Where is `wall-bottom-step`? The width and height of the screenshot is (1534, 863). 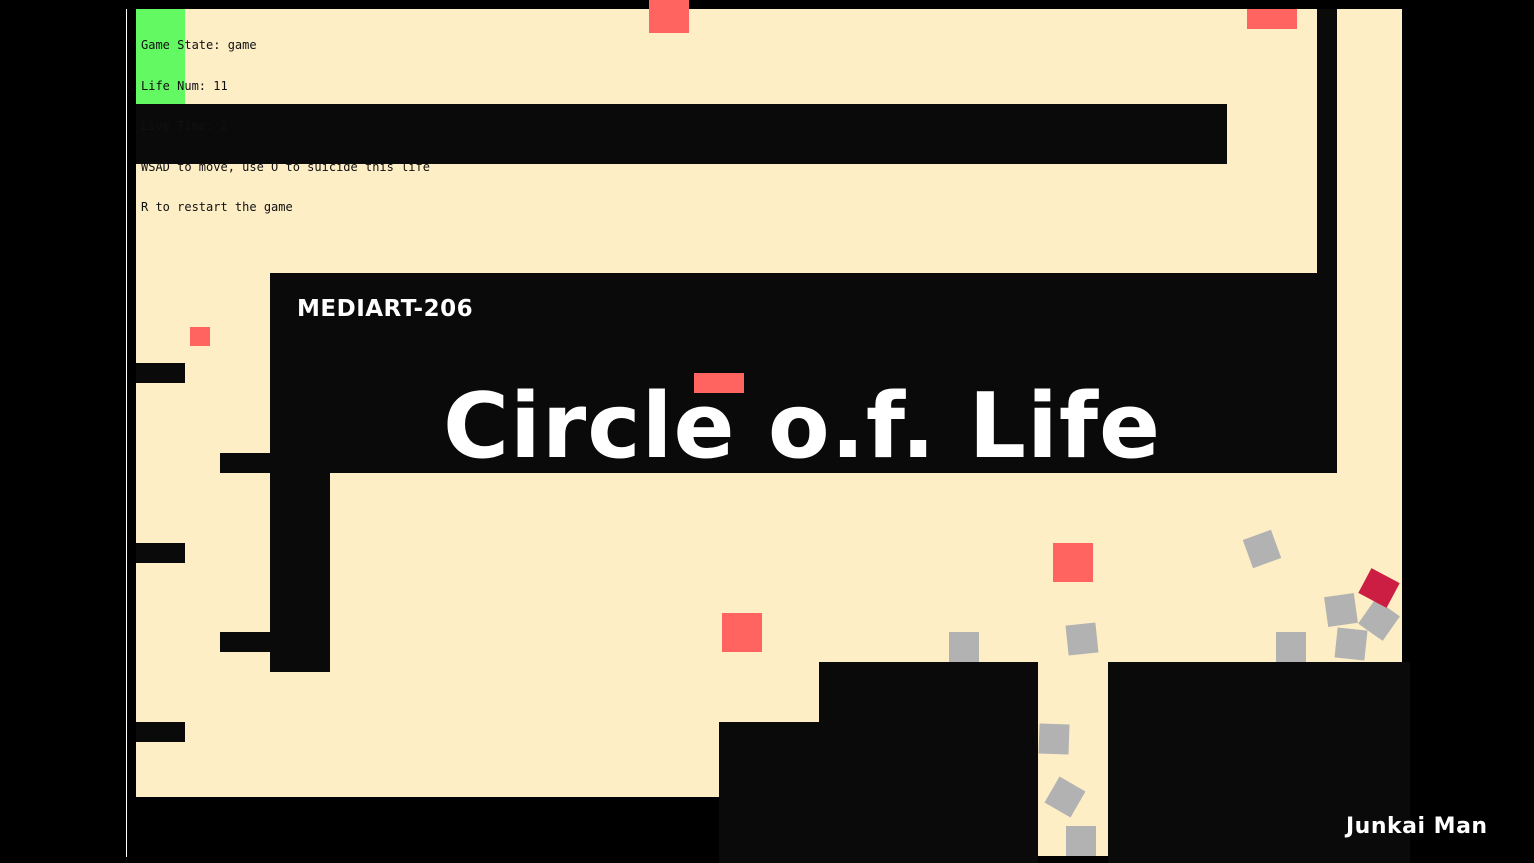
wall-bottom-step is located at coordinates (878, 792).